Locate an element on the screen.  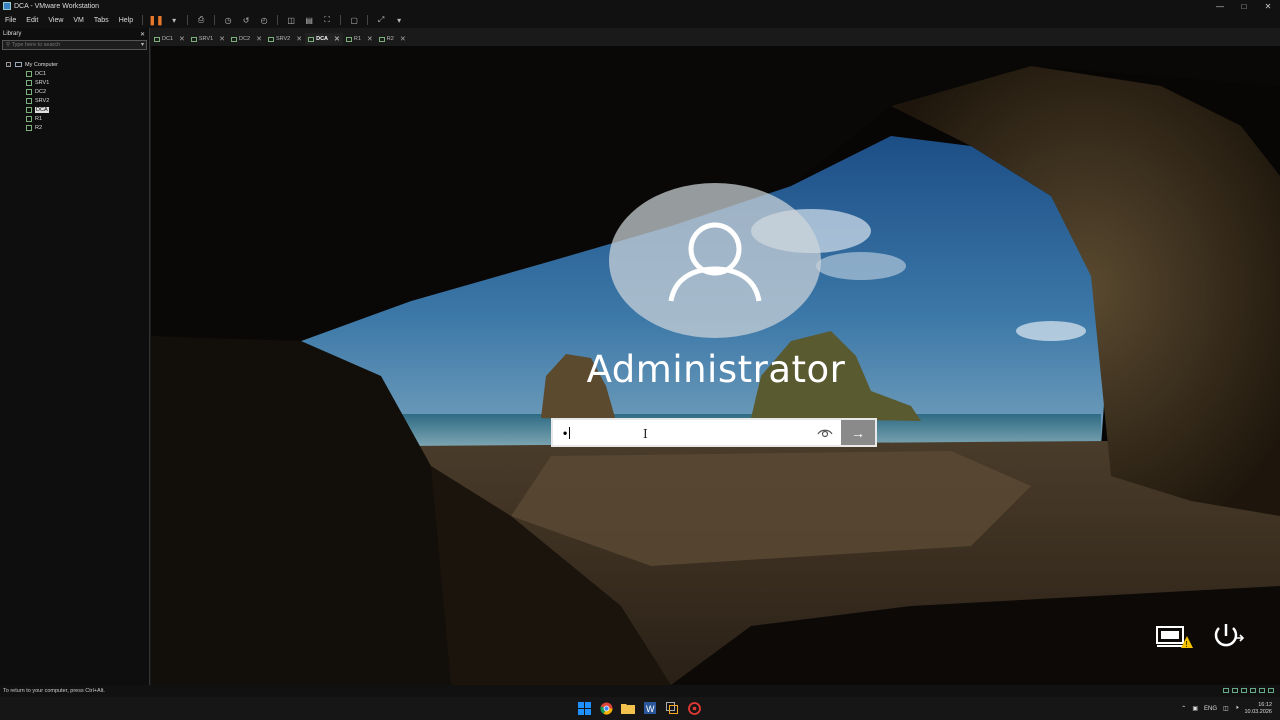
usb-icon is located at coordinates (1253, 690).